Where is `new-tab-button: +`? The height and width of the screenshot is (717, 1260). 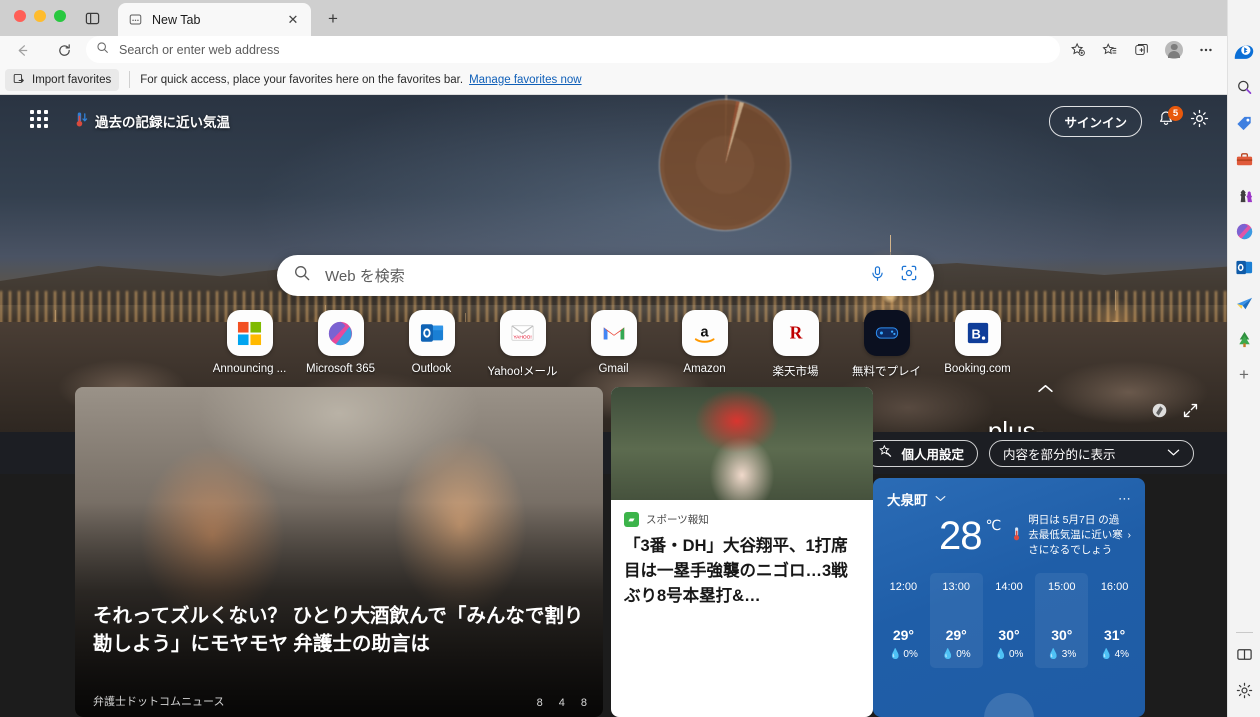
new-tab-button: + is located at coordinates (333, 19).